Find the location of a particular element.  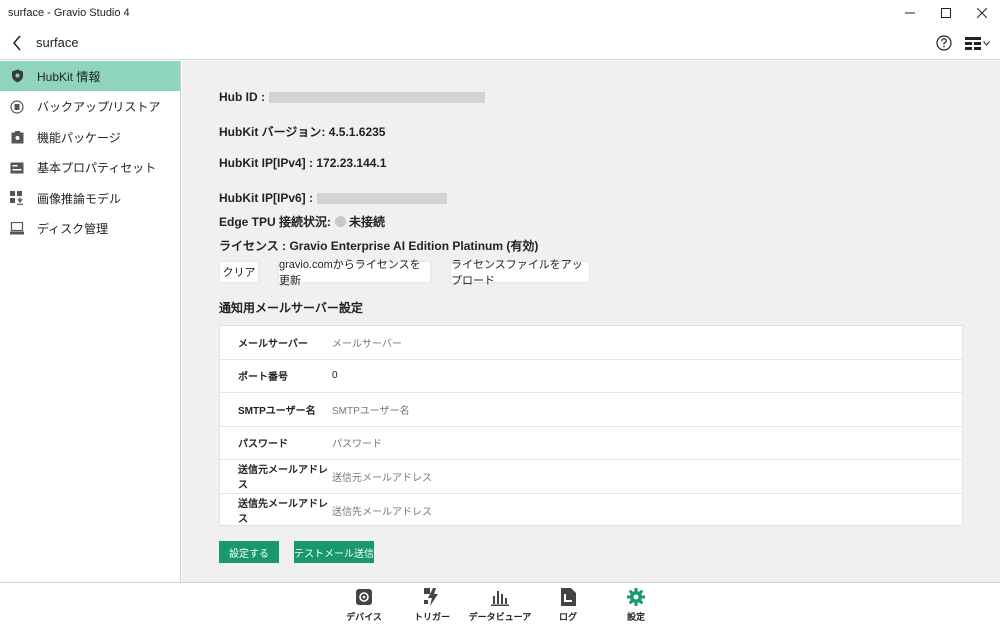

navigation-bar: surface is located at coordinates (500, 43).